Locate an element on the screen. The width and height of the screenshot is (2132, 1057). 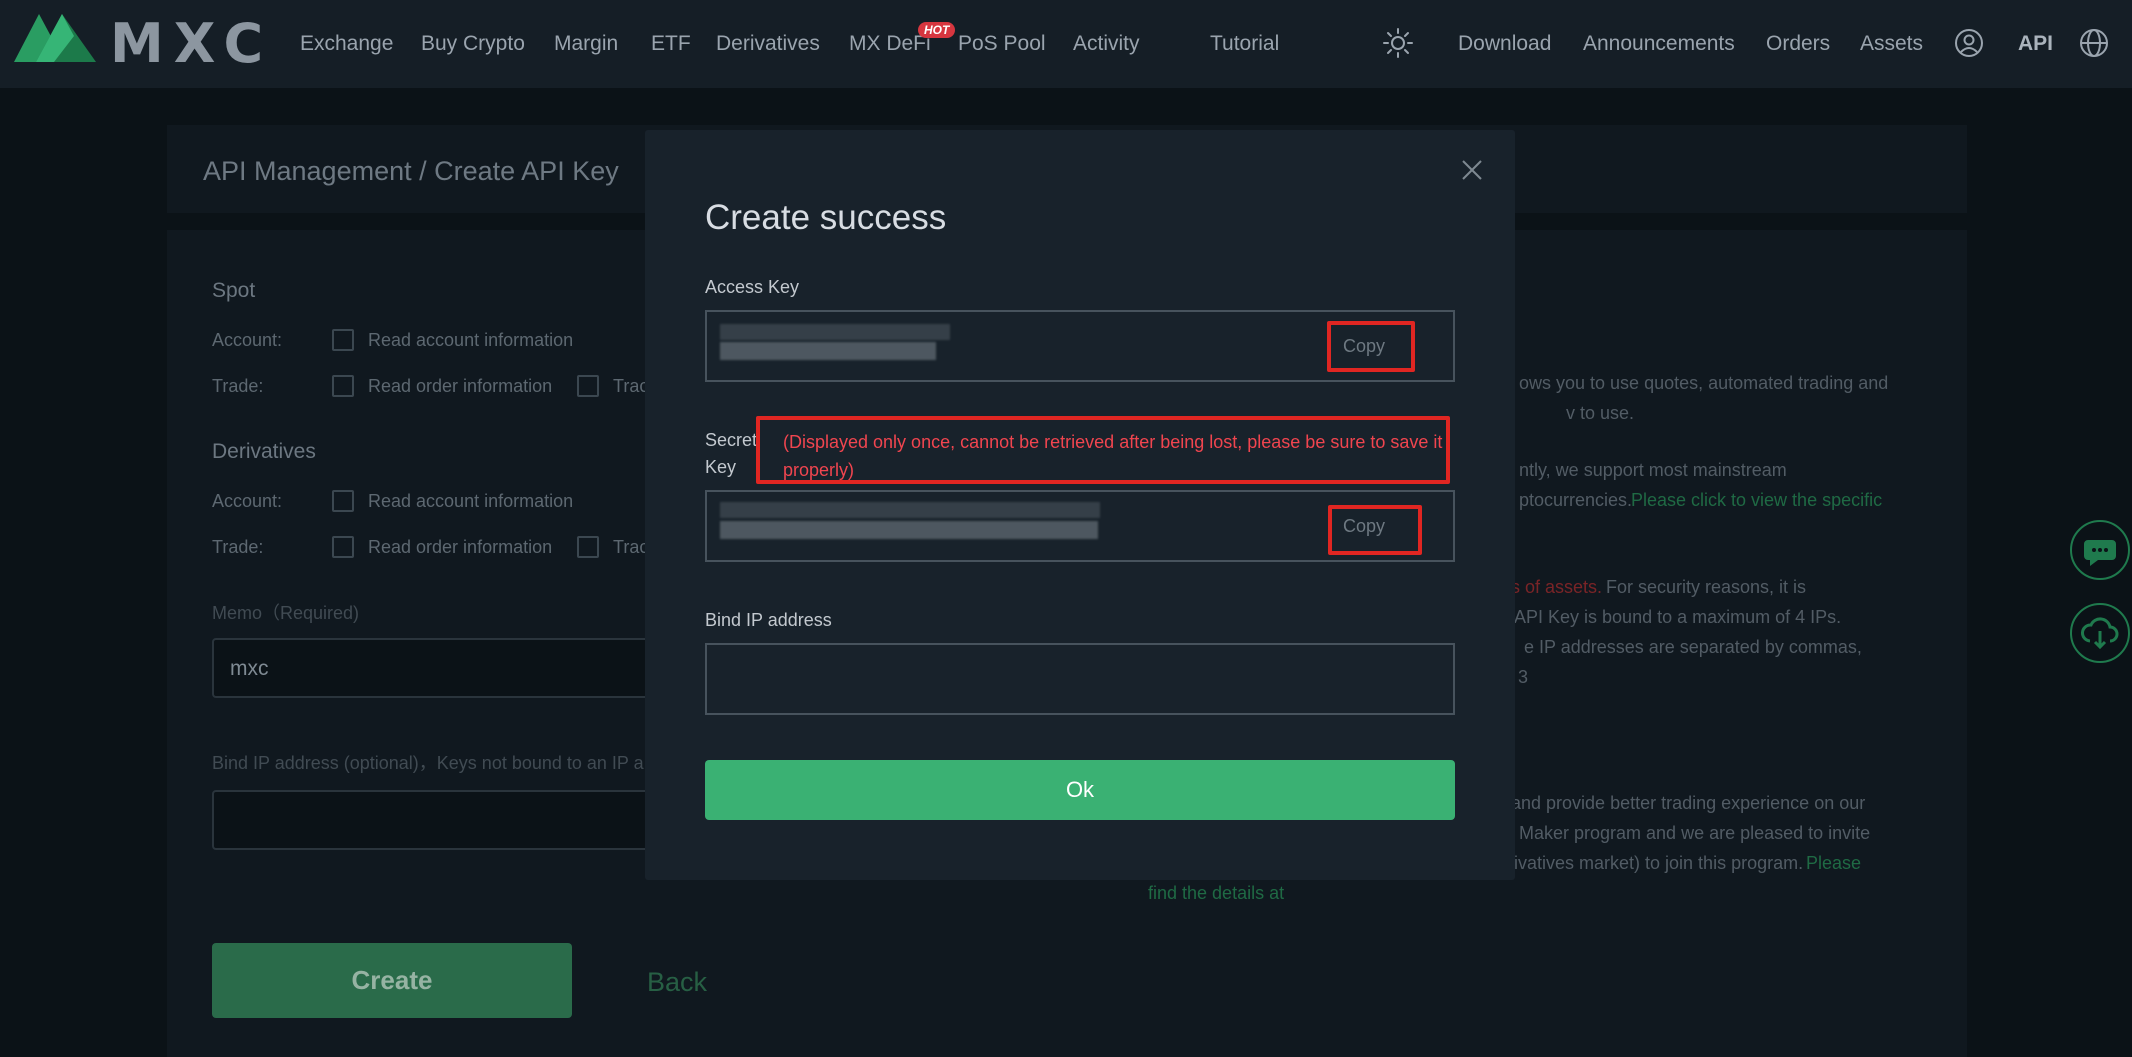
spot-read-order-checkbox is located at coordinates (343, 386).